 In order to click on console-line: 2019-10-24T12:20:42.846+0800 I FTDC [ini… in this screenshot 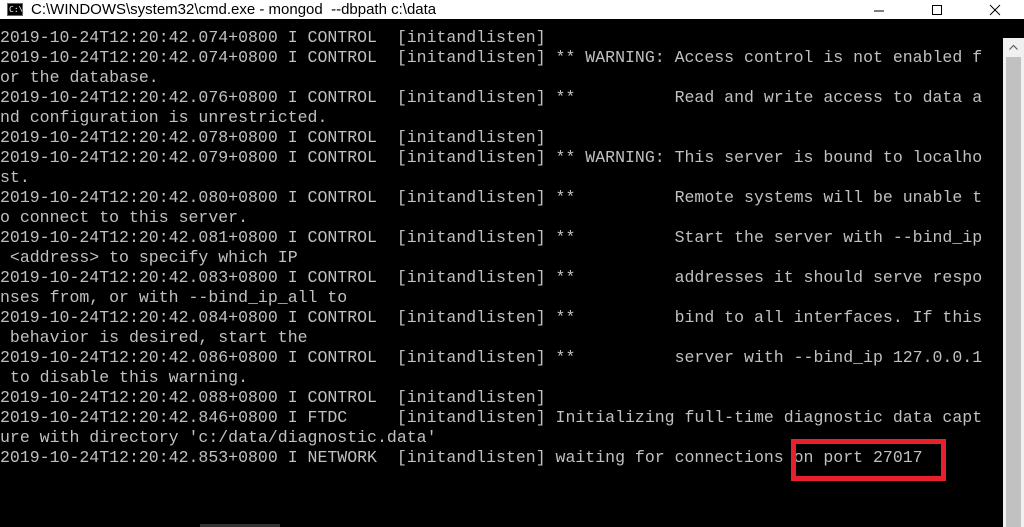, I will do `click(491, 417)`.